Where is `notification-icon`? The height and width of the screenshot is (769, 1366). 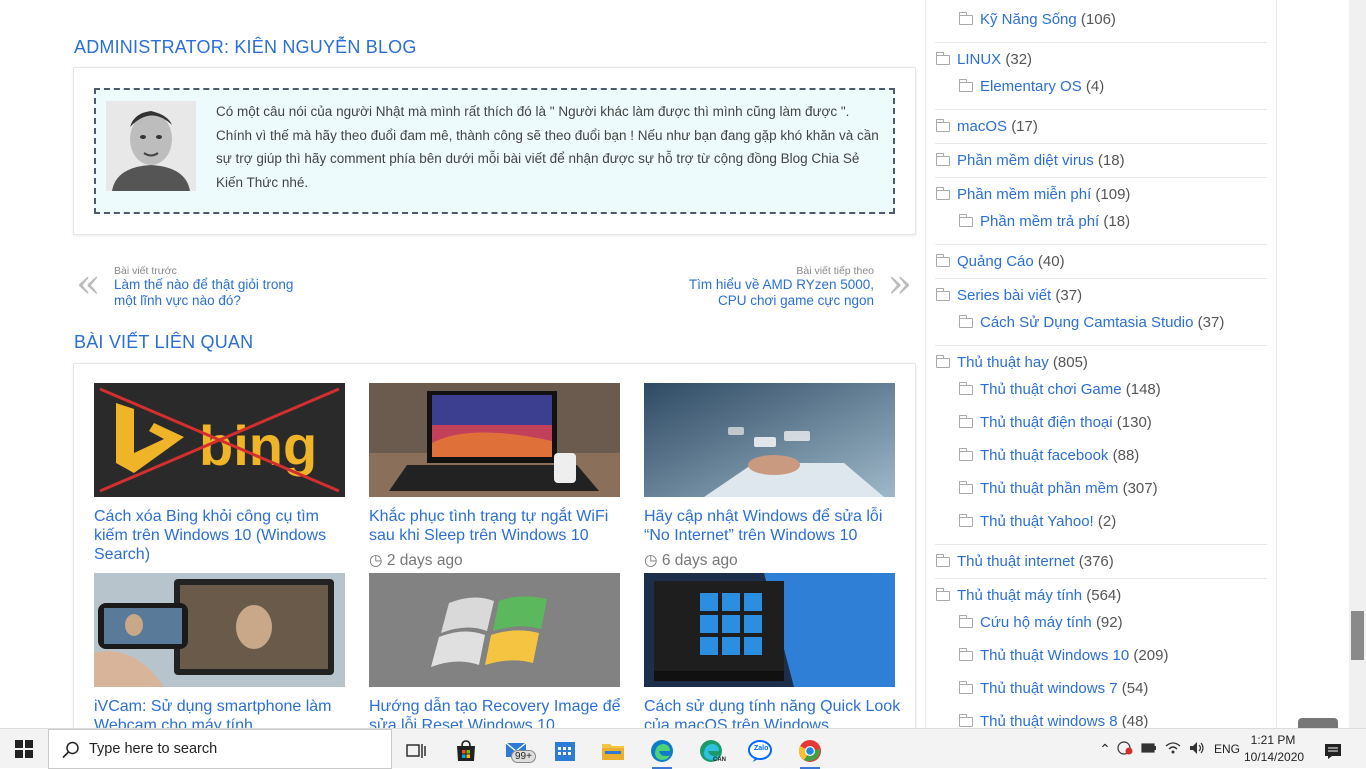
notification-icon is located at coordinates (1333, 751).